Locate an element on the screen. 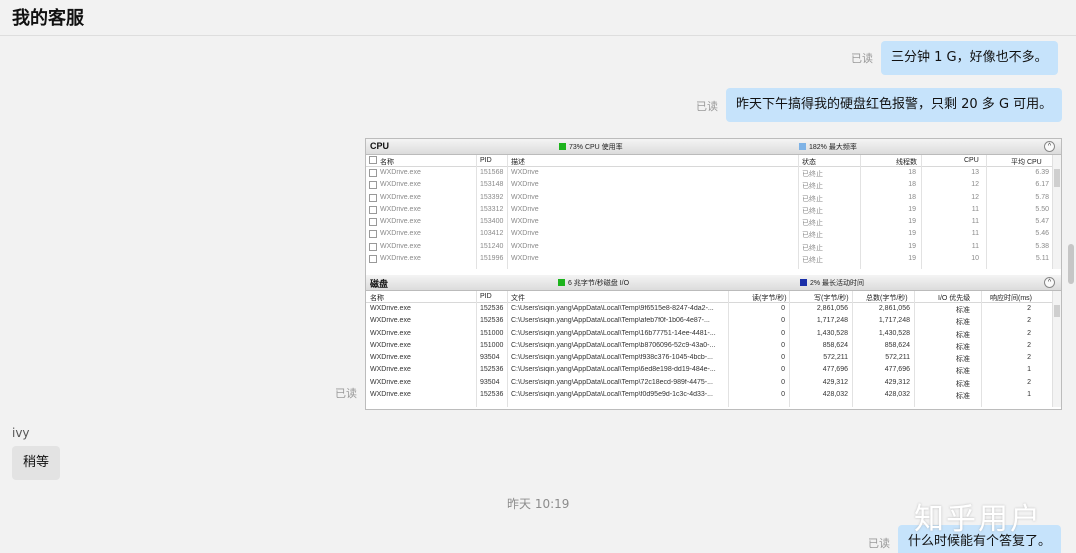 The height and width of the screenshot is (553, 1076). cell-write: 428,032 is located at coordinates (835, 395).